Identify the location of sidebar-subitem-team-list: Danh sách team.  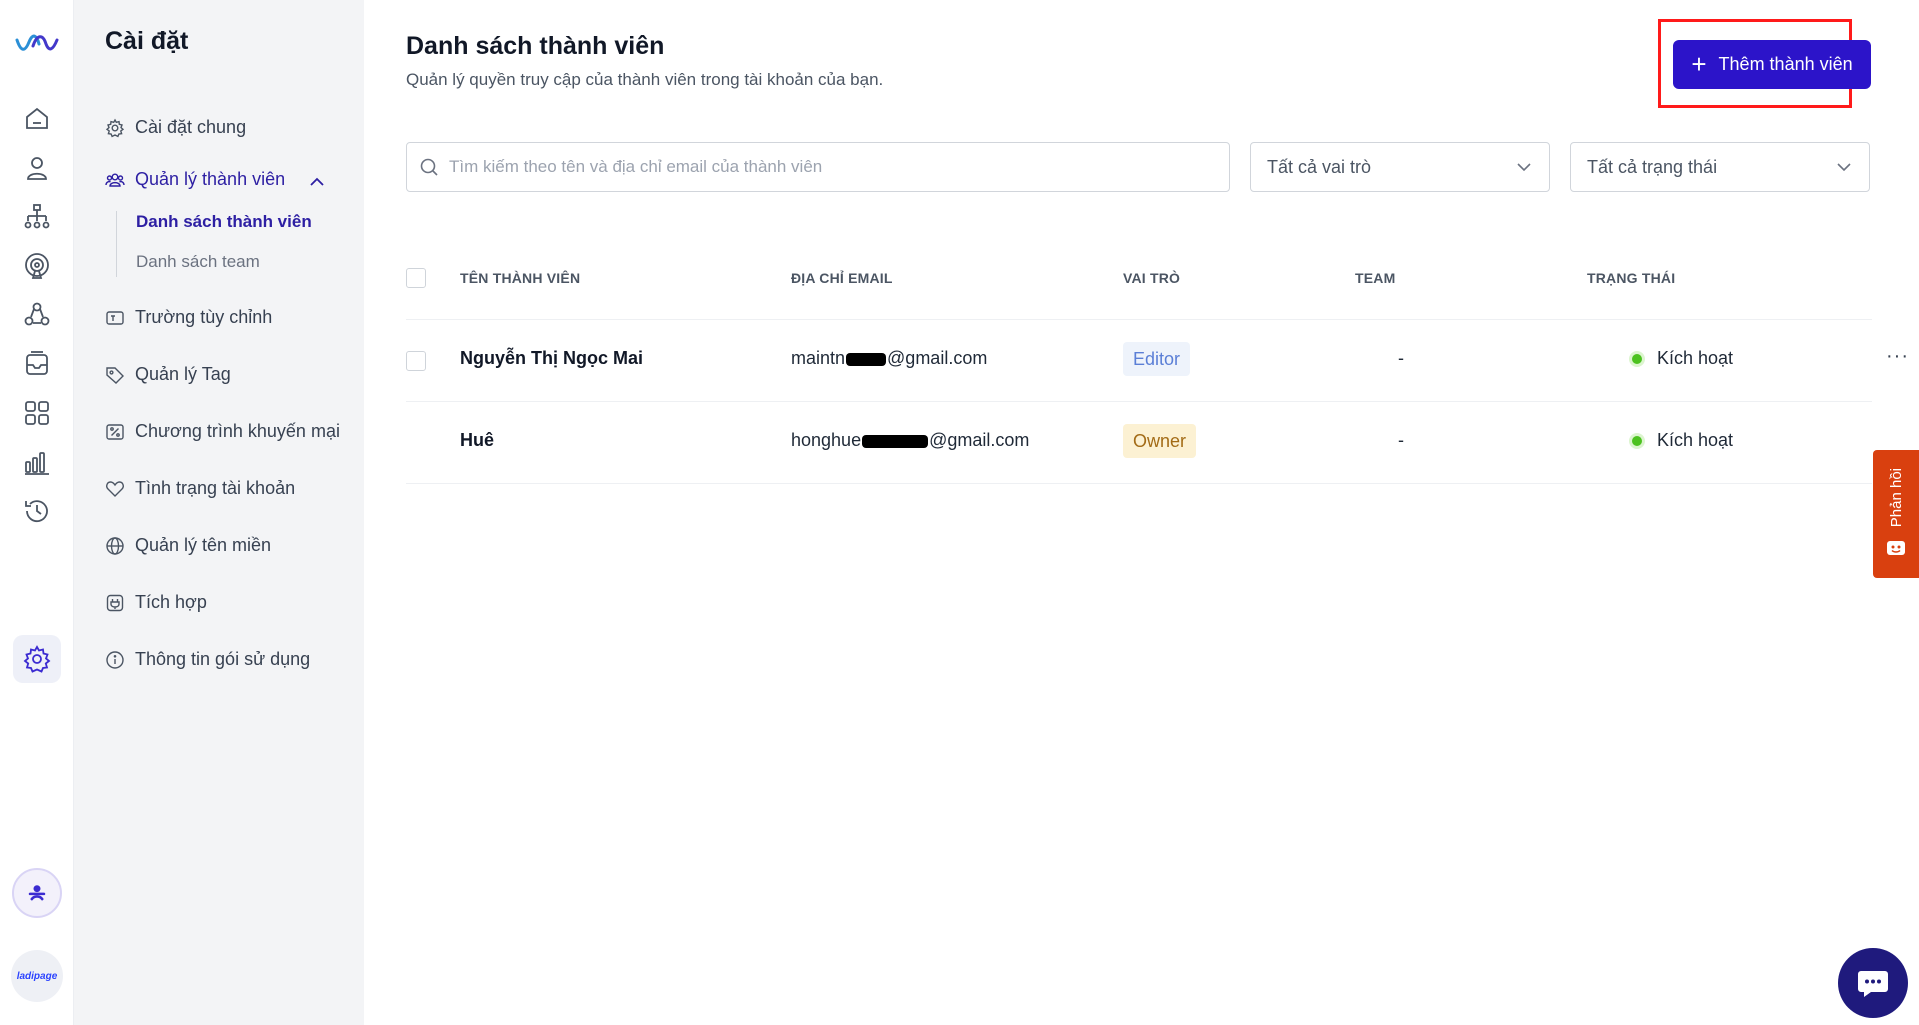
(198, 262).